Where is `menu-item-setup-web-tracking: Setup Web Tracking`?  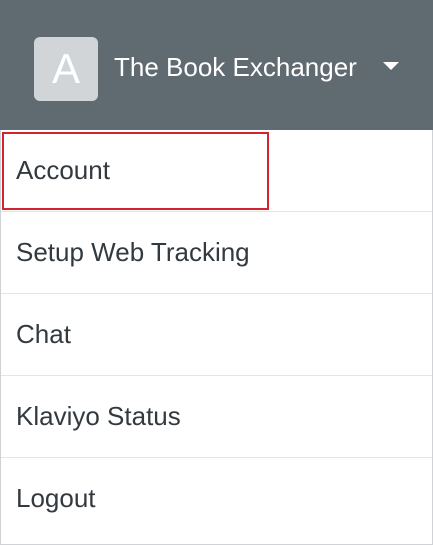
menu-item-setup-web-tracking: Setup Web Tracking is located at coordinates (216, 253).